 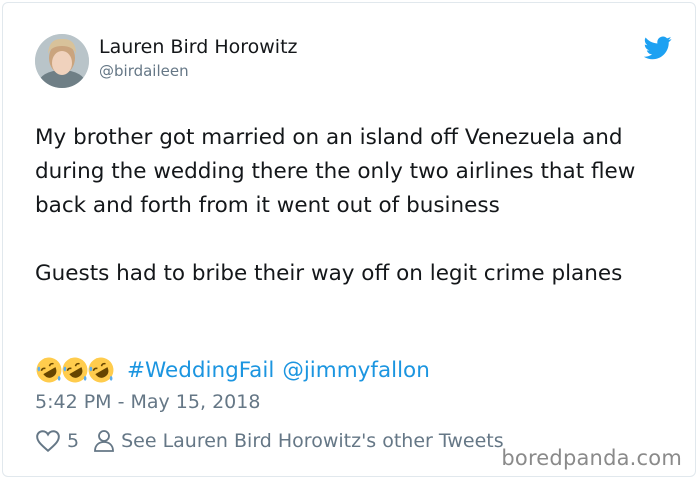 I want to click on twitter-bird-icon, so click(x=658, y=48).